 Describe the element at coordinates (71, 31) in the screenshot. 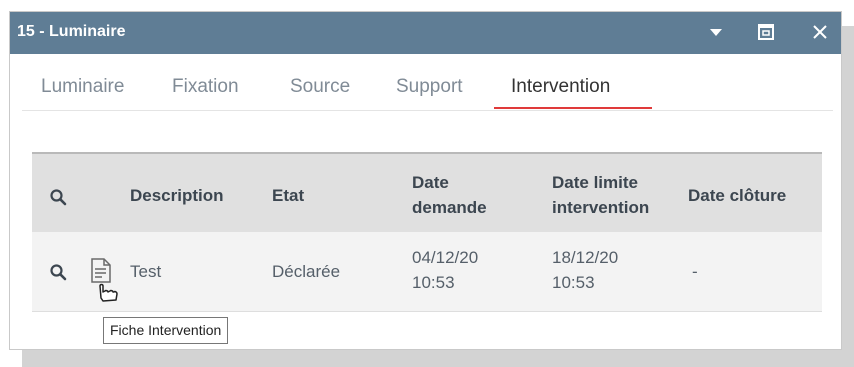

I see `window-title: 15 - Luminaire` at that location.